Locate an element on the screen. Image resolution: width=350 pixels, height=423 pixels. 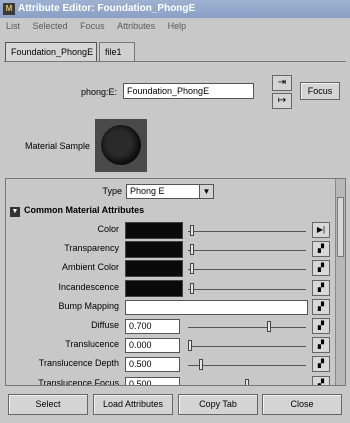
type-dropdown: Phong E ▼ is located at coordinates (170, 191).